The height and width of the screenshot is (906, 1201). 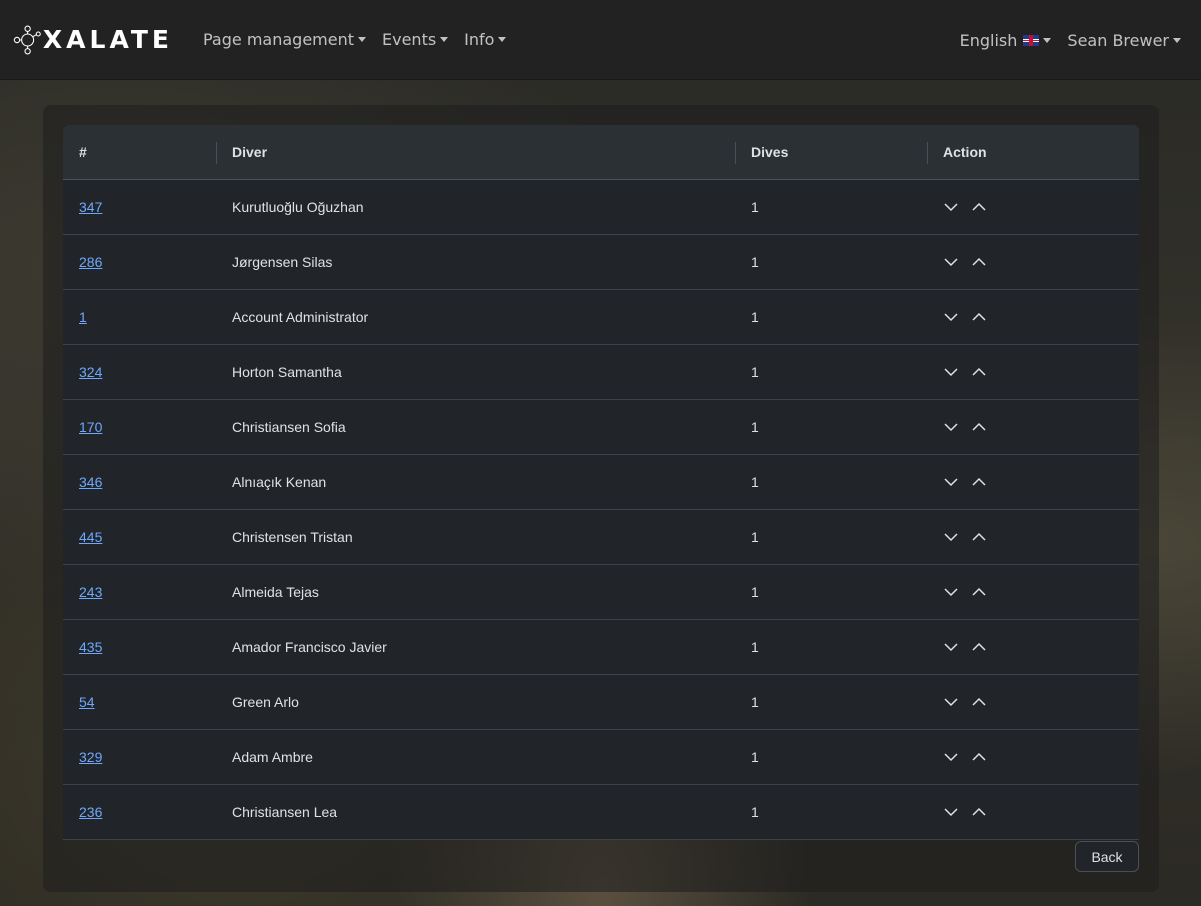 What do you see at coordinates (90, 647) in the screenshot?
I see `diver-id-link: 435` at bounding box center [90, 647].